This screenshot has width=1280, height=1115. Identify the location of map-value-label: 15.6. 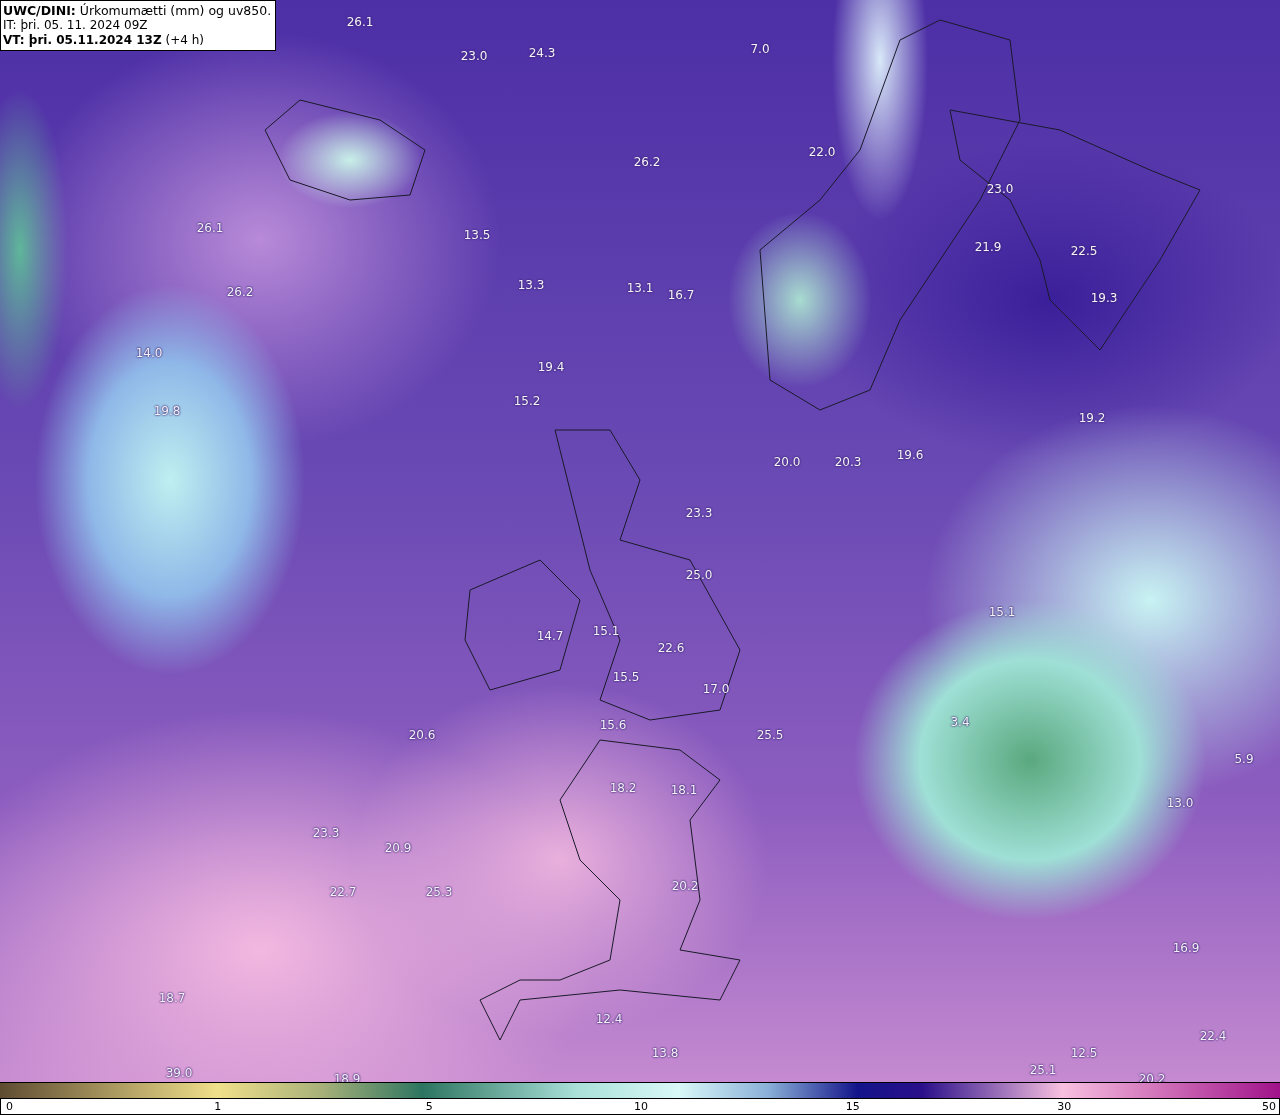
(613, 725).